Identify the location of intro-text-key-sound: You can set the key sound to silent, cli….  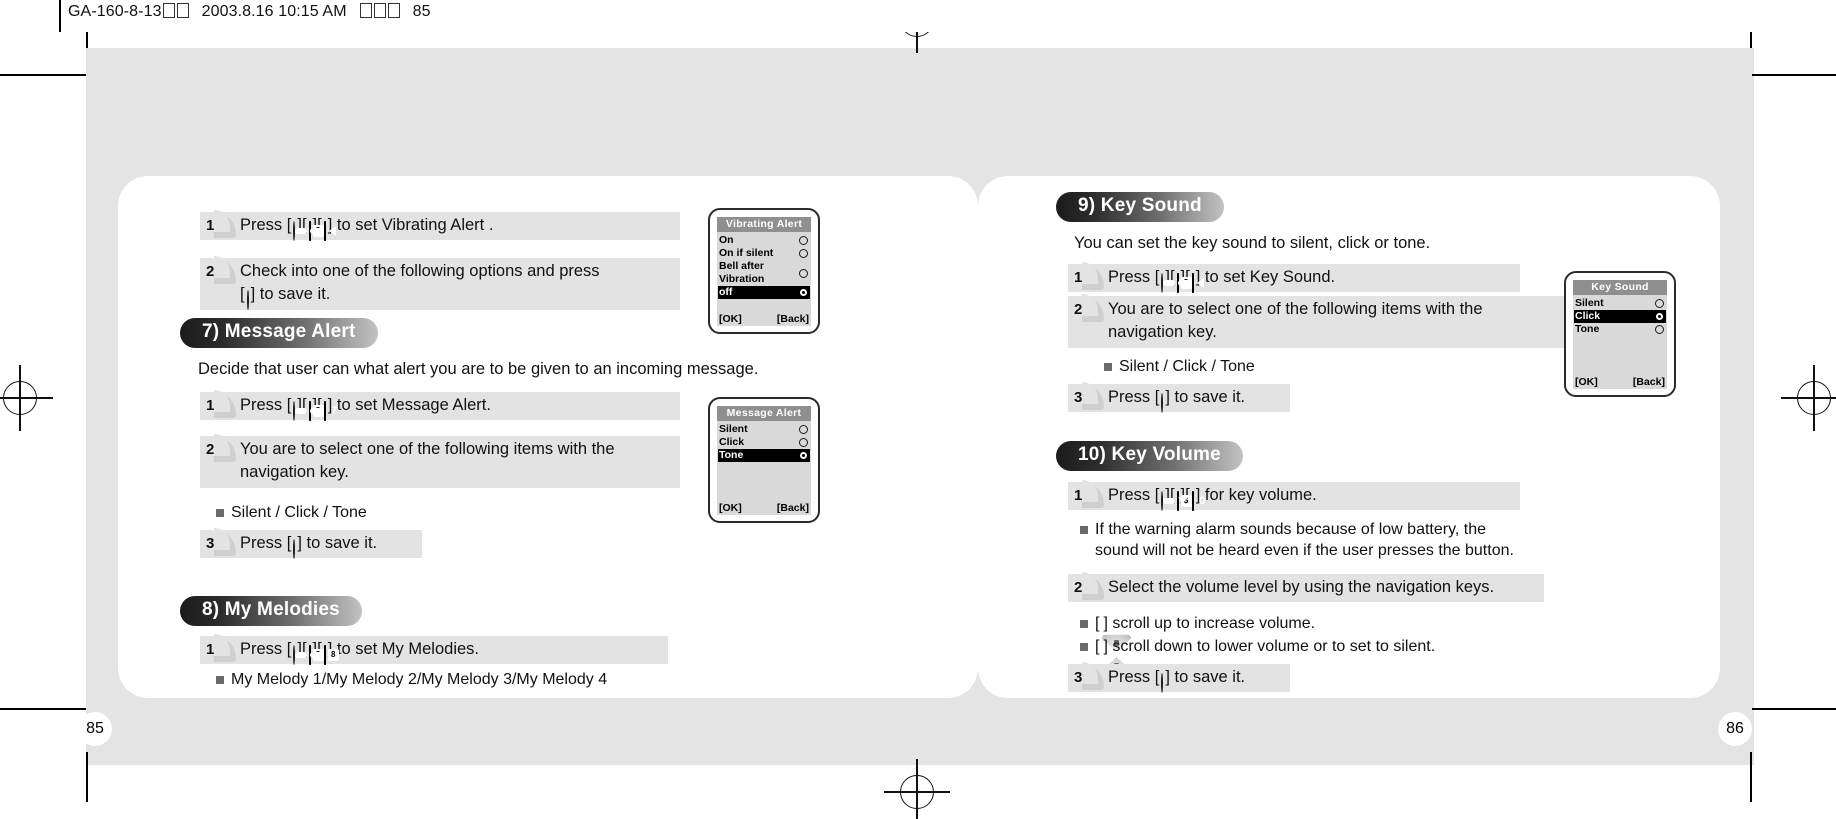
(1252, 243).